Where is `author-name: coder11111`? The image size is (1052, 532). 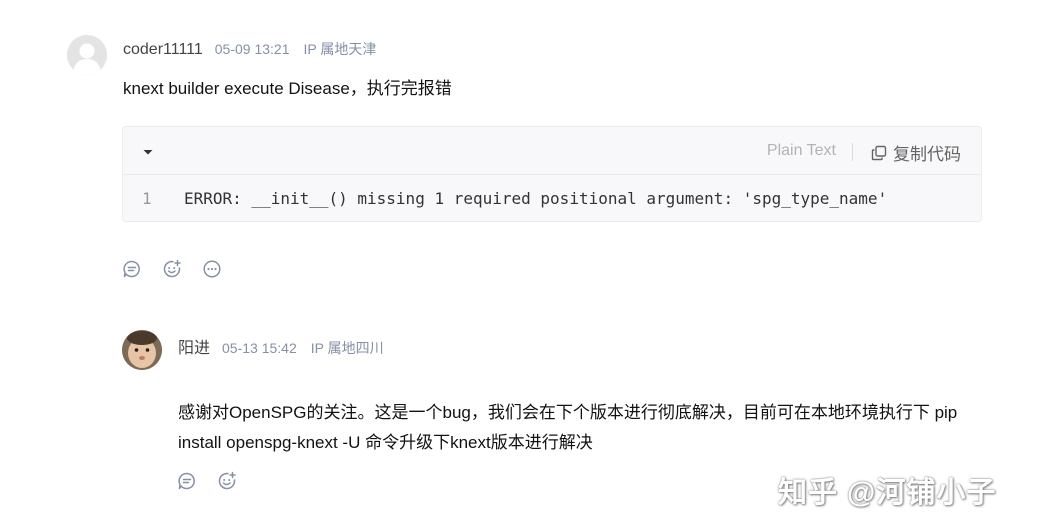 author-name: coder11111 is located at coordinates (163, 50).